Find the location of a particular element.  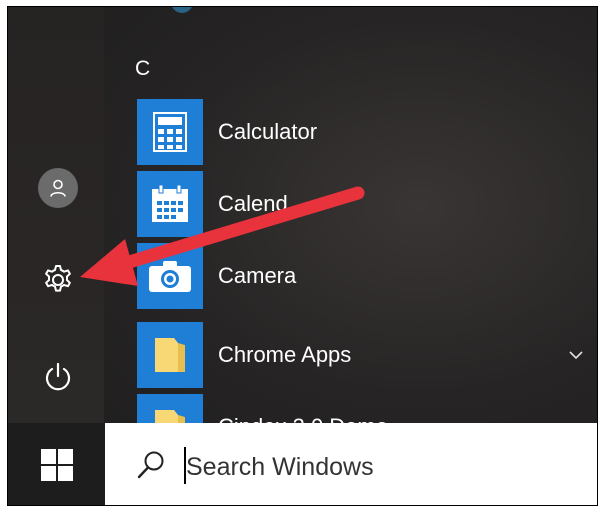

search-placeholder: Search Windows is located at coordinates (280, 467).